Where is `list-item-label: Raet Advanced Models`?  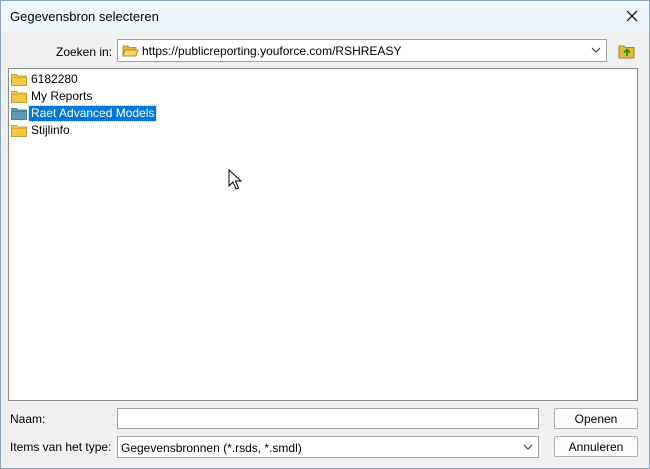 list-item-label: Raet Advanced Models is located at coordinates (92, 113).